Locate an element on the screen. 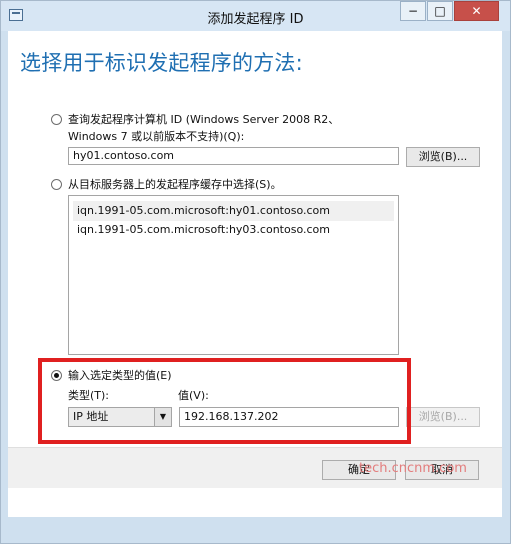 The width and height of the screenshot is (511, 544). cache-select-radio is located at coordinates (56, 184).